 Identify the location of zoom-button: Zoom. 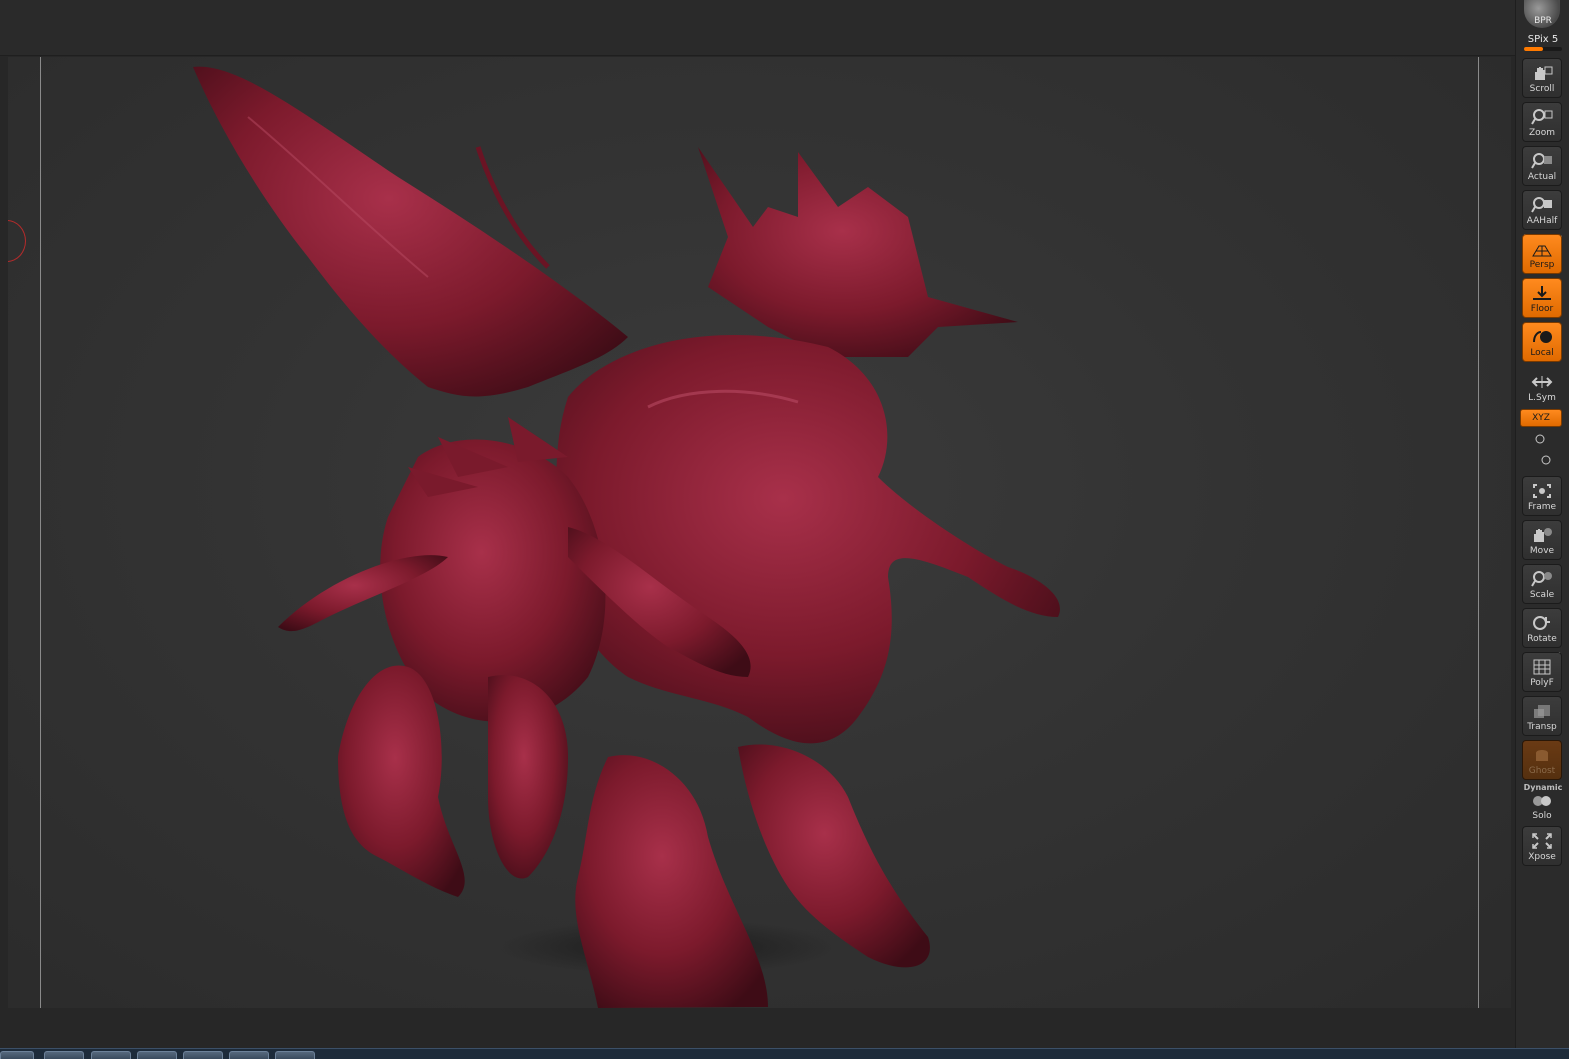
(1542, 122).